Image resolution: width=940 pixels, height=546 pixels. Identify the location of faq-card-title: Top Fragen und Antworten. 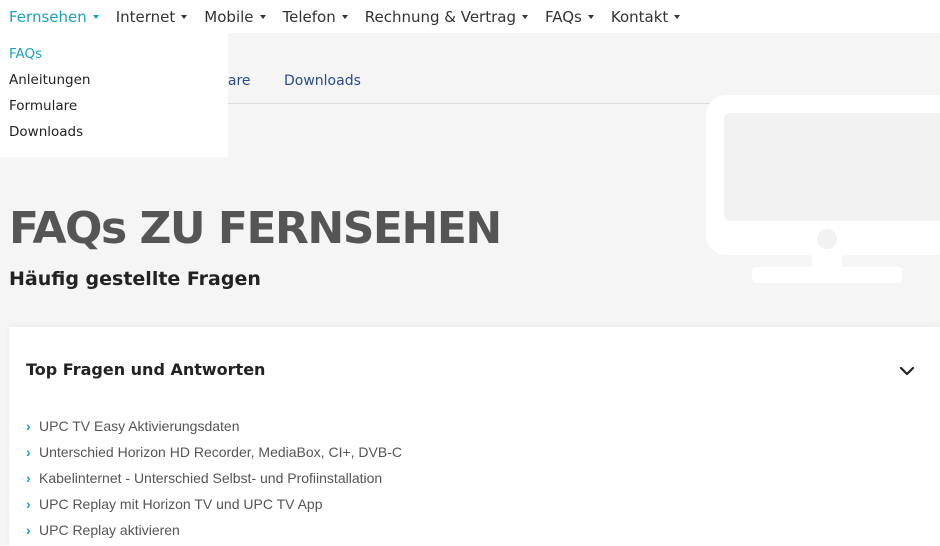
(145, 369).